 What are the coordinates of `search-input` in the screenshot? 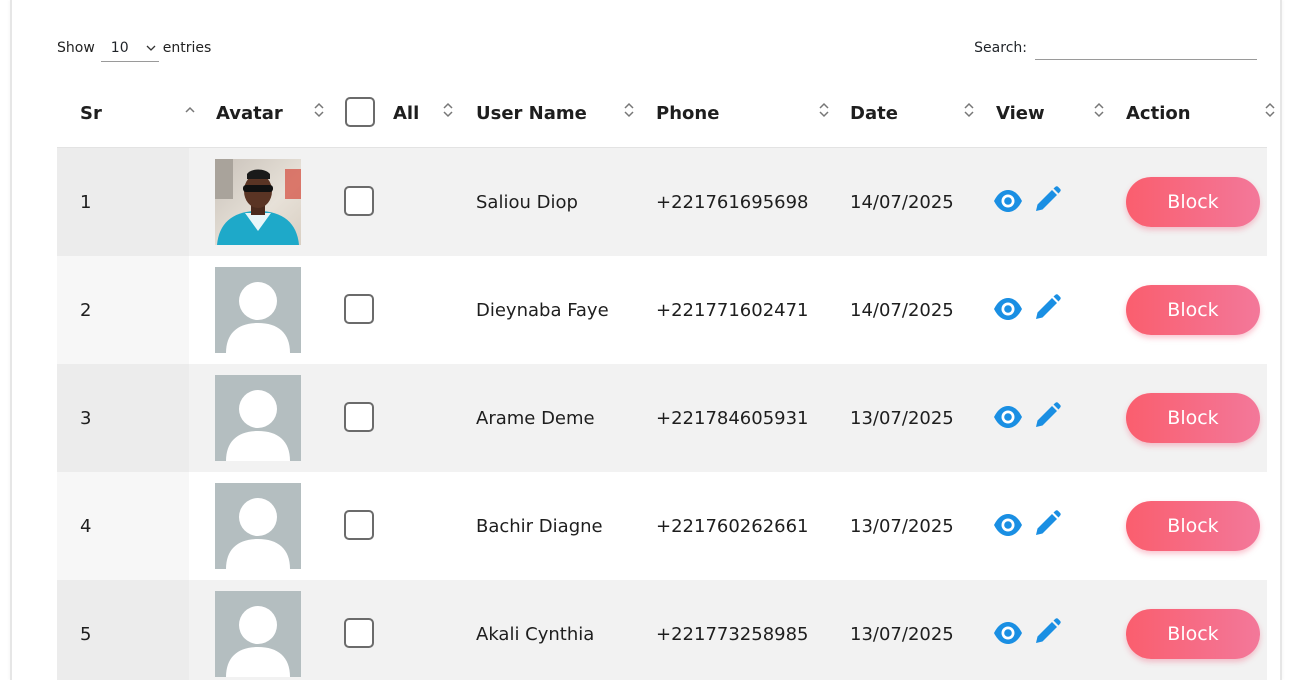 It's located at (1146, 48).